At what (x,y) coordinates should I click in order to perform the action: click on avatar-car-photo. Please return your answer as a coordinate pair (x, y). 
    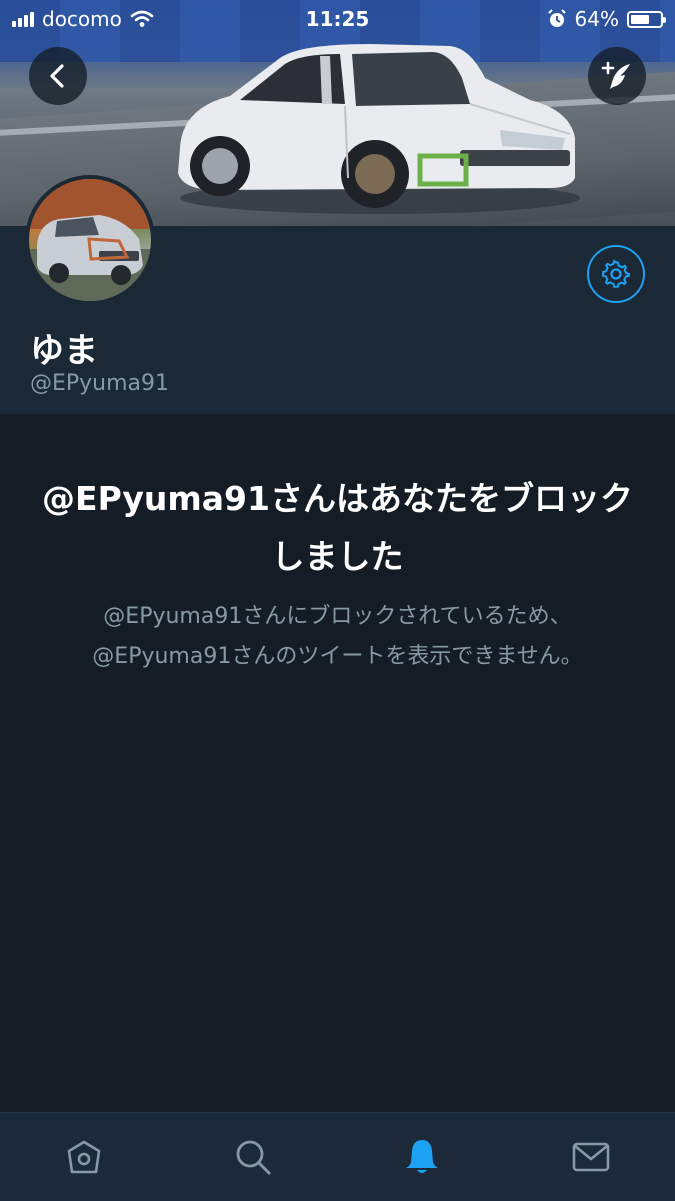
    Looking at the image, I should click on (90, 240).